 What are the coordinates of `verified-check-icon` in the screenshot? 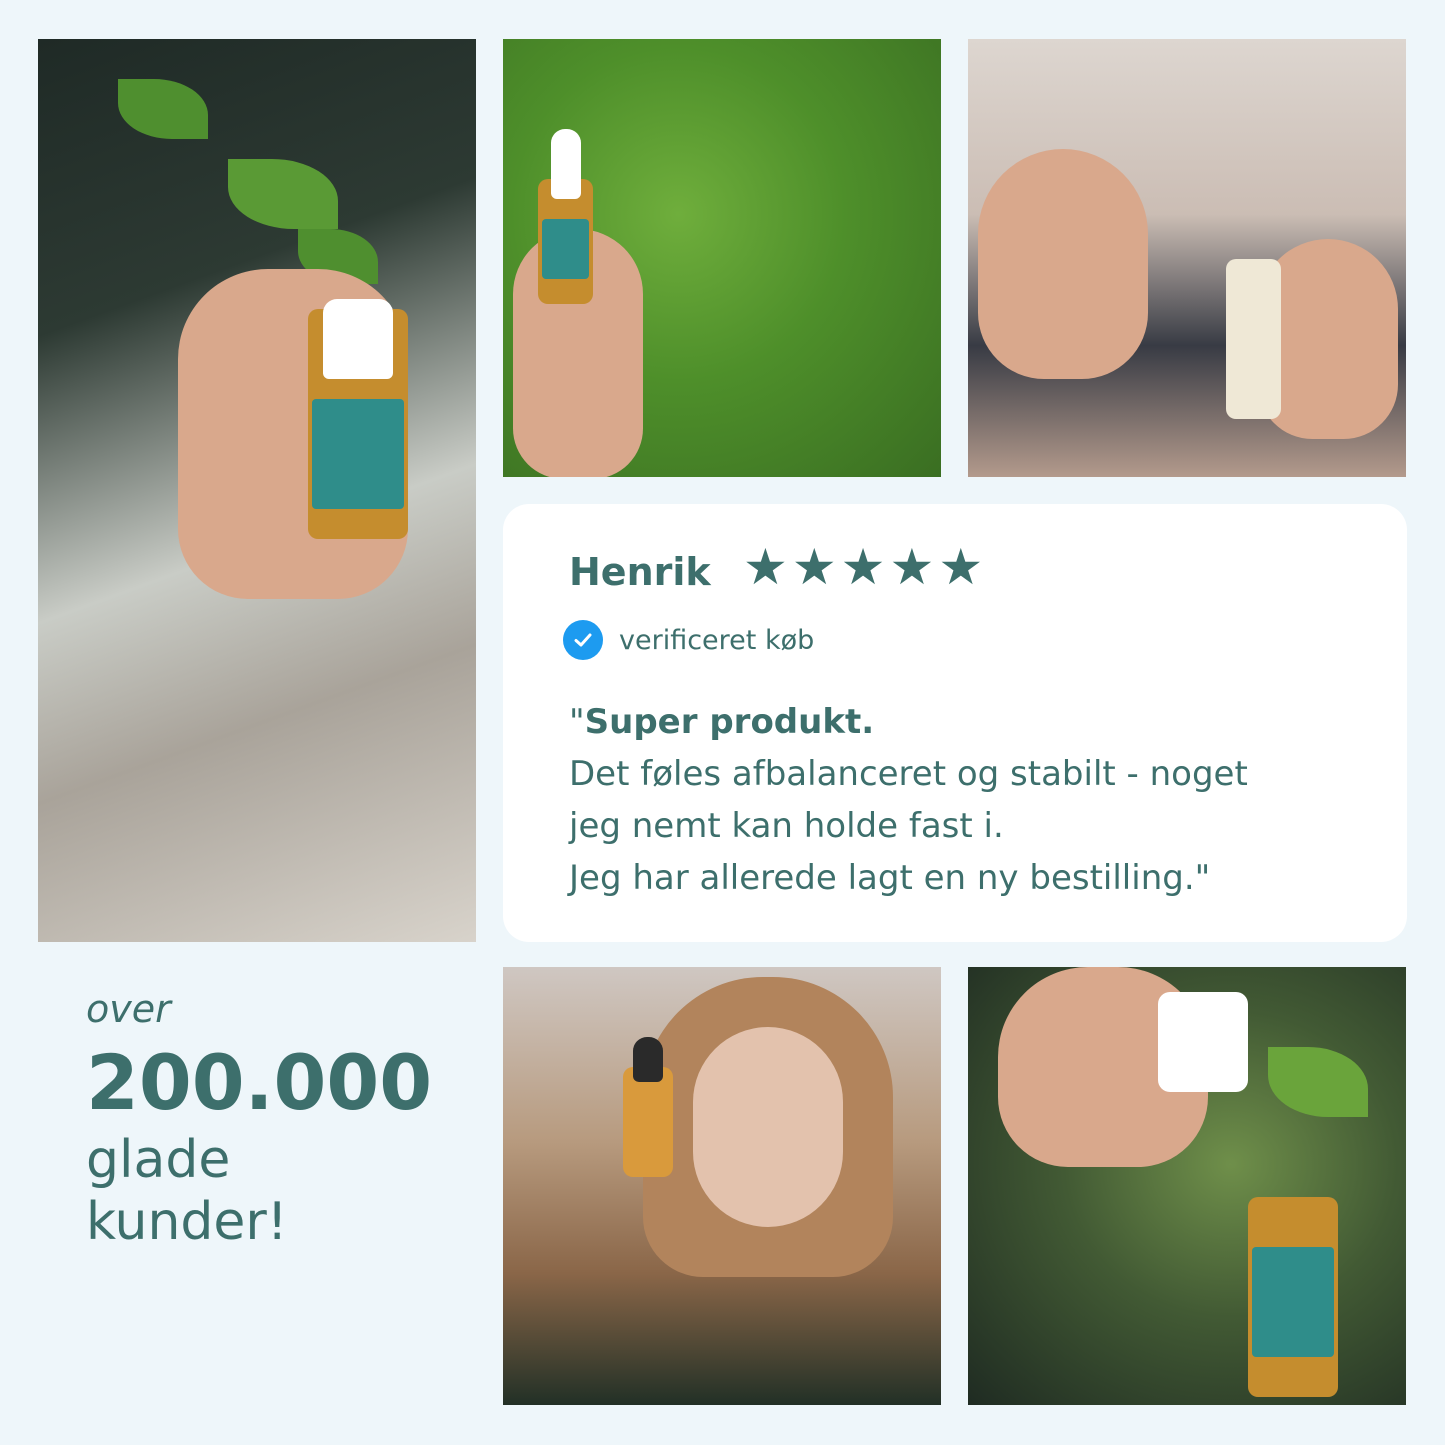 It's located at (583, 640).